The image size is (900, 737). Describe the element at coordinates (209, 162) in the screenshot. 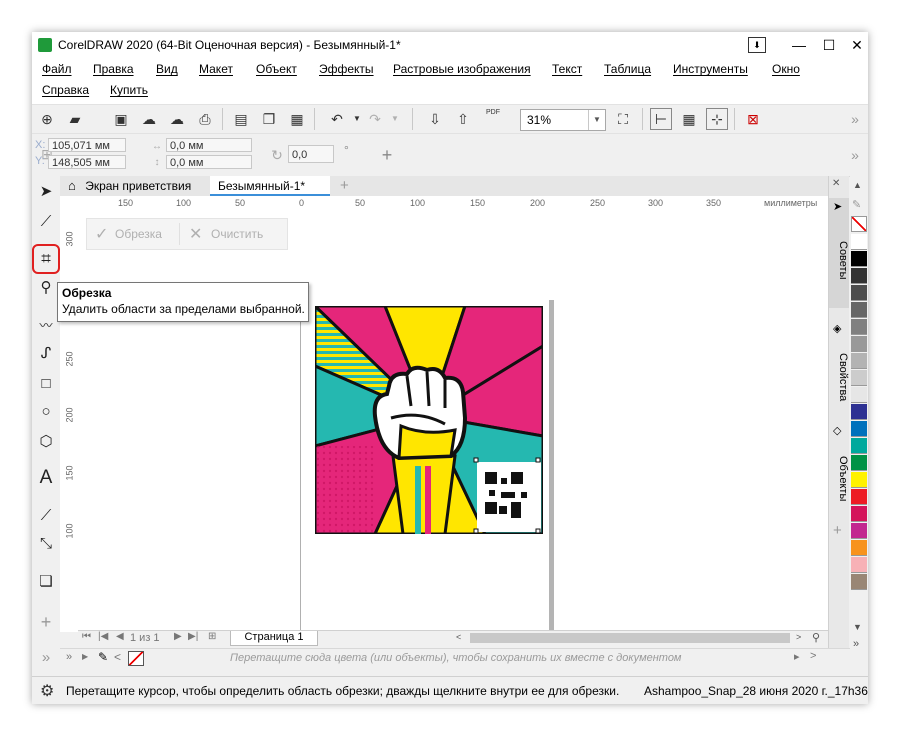

I see `height-field: 0,0 мм` at that location.